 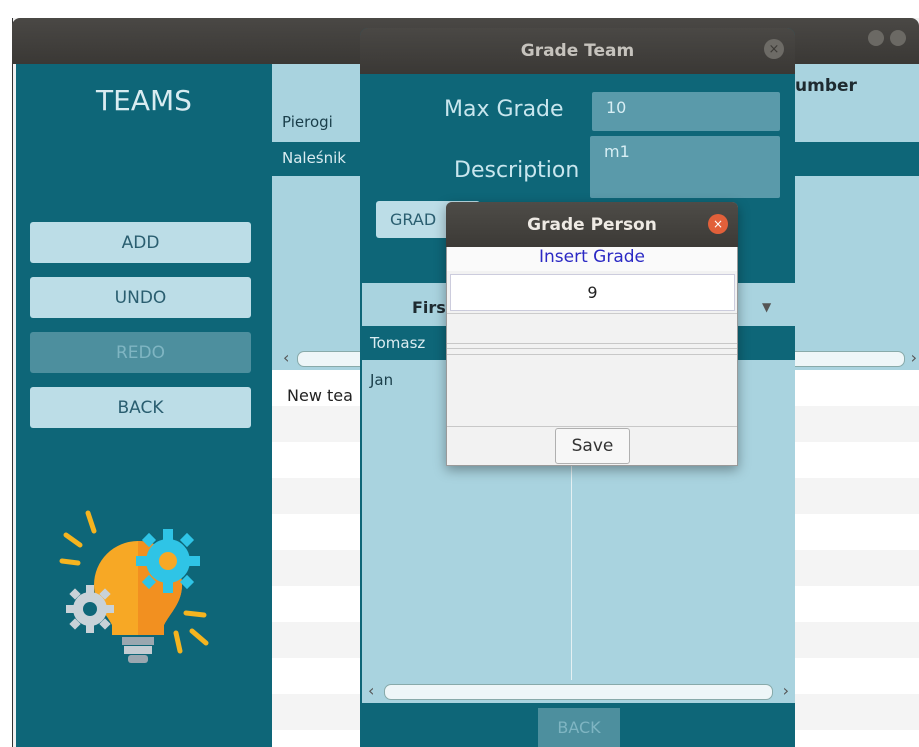 I want to click on add-button: ADD, so click(x=140, y=242).